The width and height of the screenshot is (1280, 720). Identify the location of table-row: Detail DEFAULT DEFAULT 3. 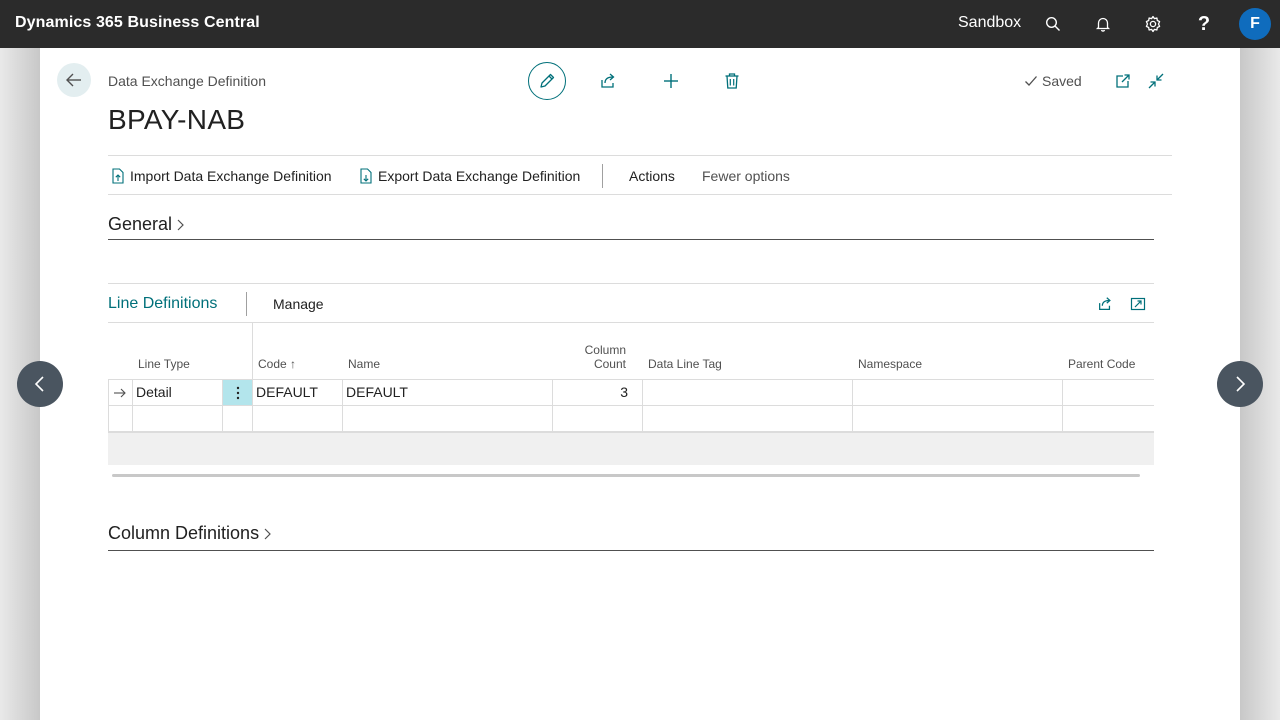
(631, 392).